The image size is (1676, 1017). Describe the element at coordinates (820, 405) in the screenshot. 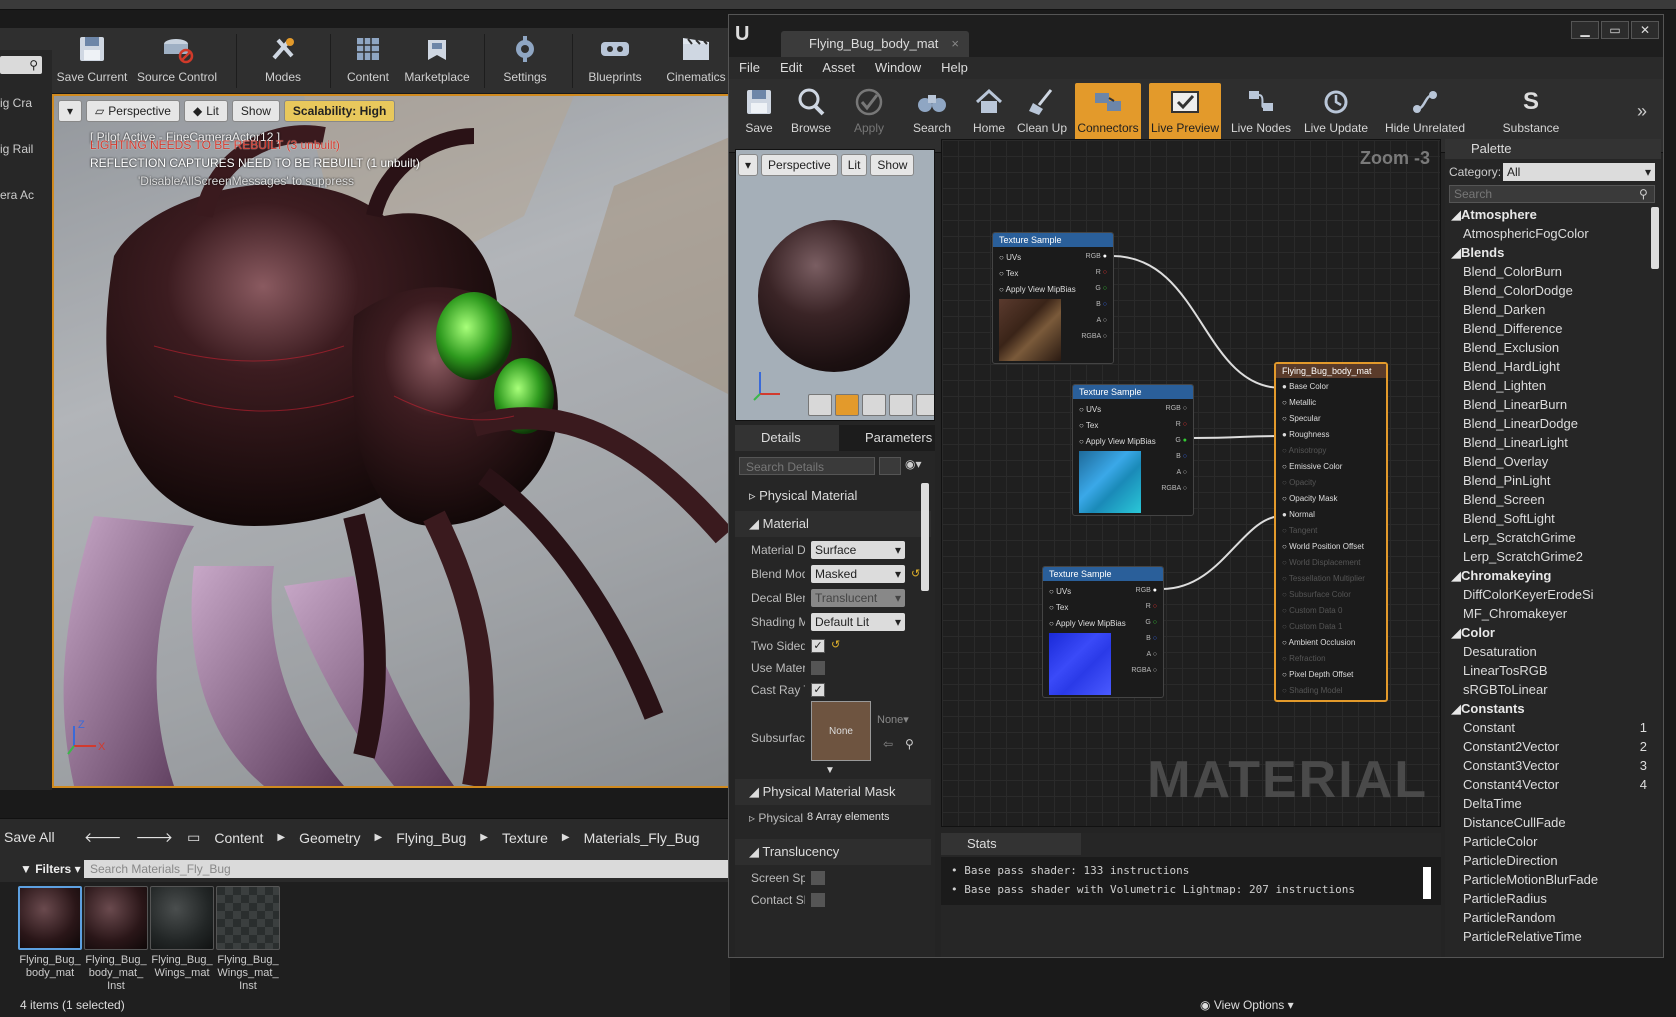

I see `cylinder-preview-button` at that location.